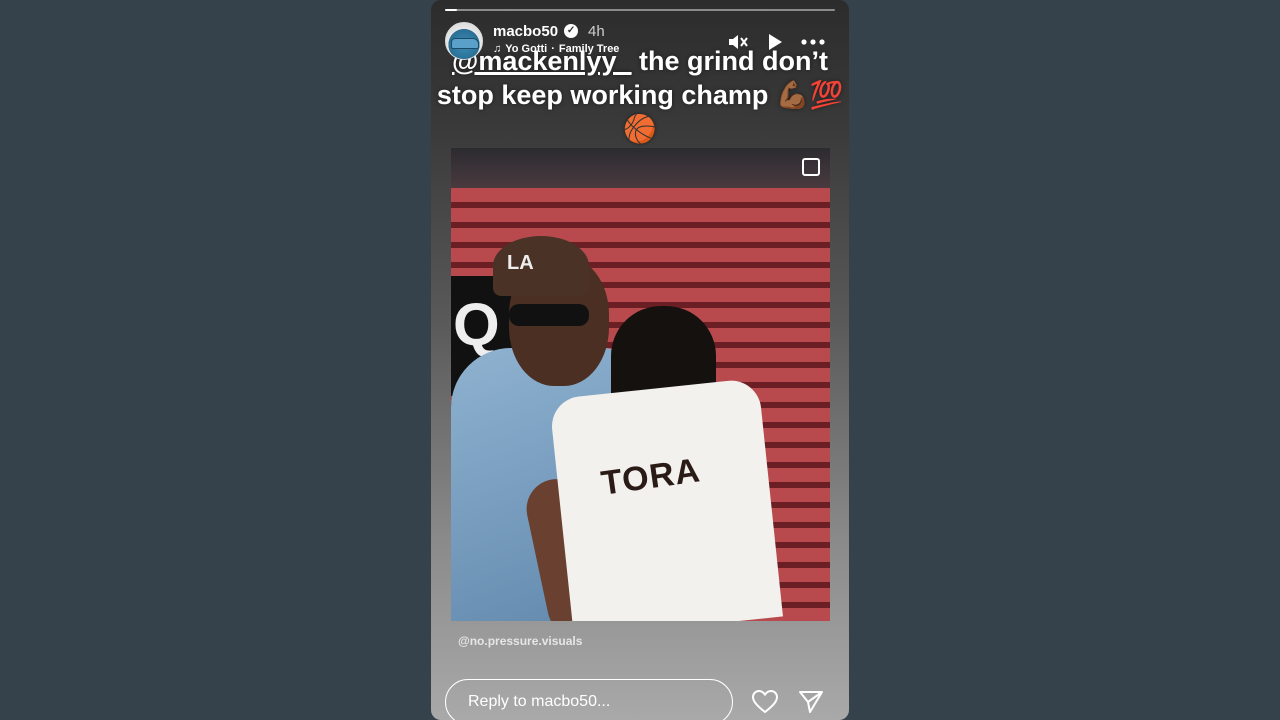 The image size is (1280, 720). What do you see at coordinates (556, 49) in the screenshot?
I see `music-info: ♫ Yo Gotti · Family Tree` at bounding box center [556, 49].